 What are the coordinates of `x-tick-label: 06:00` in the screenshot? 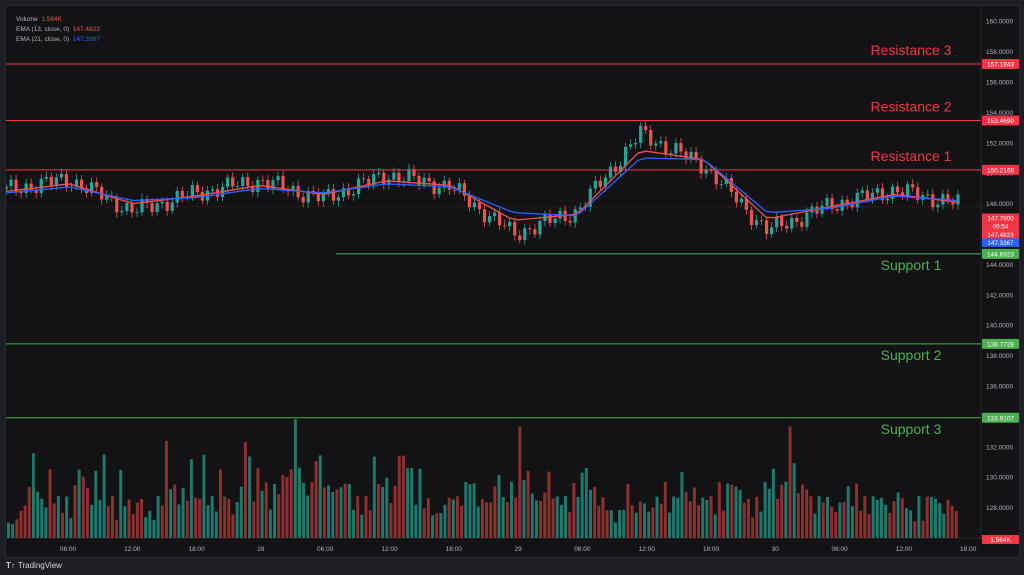 It's located at (325, 549).